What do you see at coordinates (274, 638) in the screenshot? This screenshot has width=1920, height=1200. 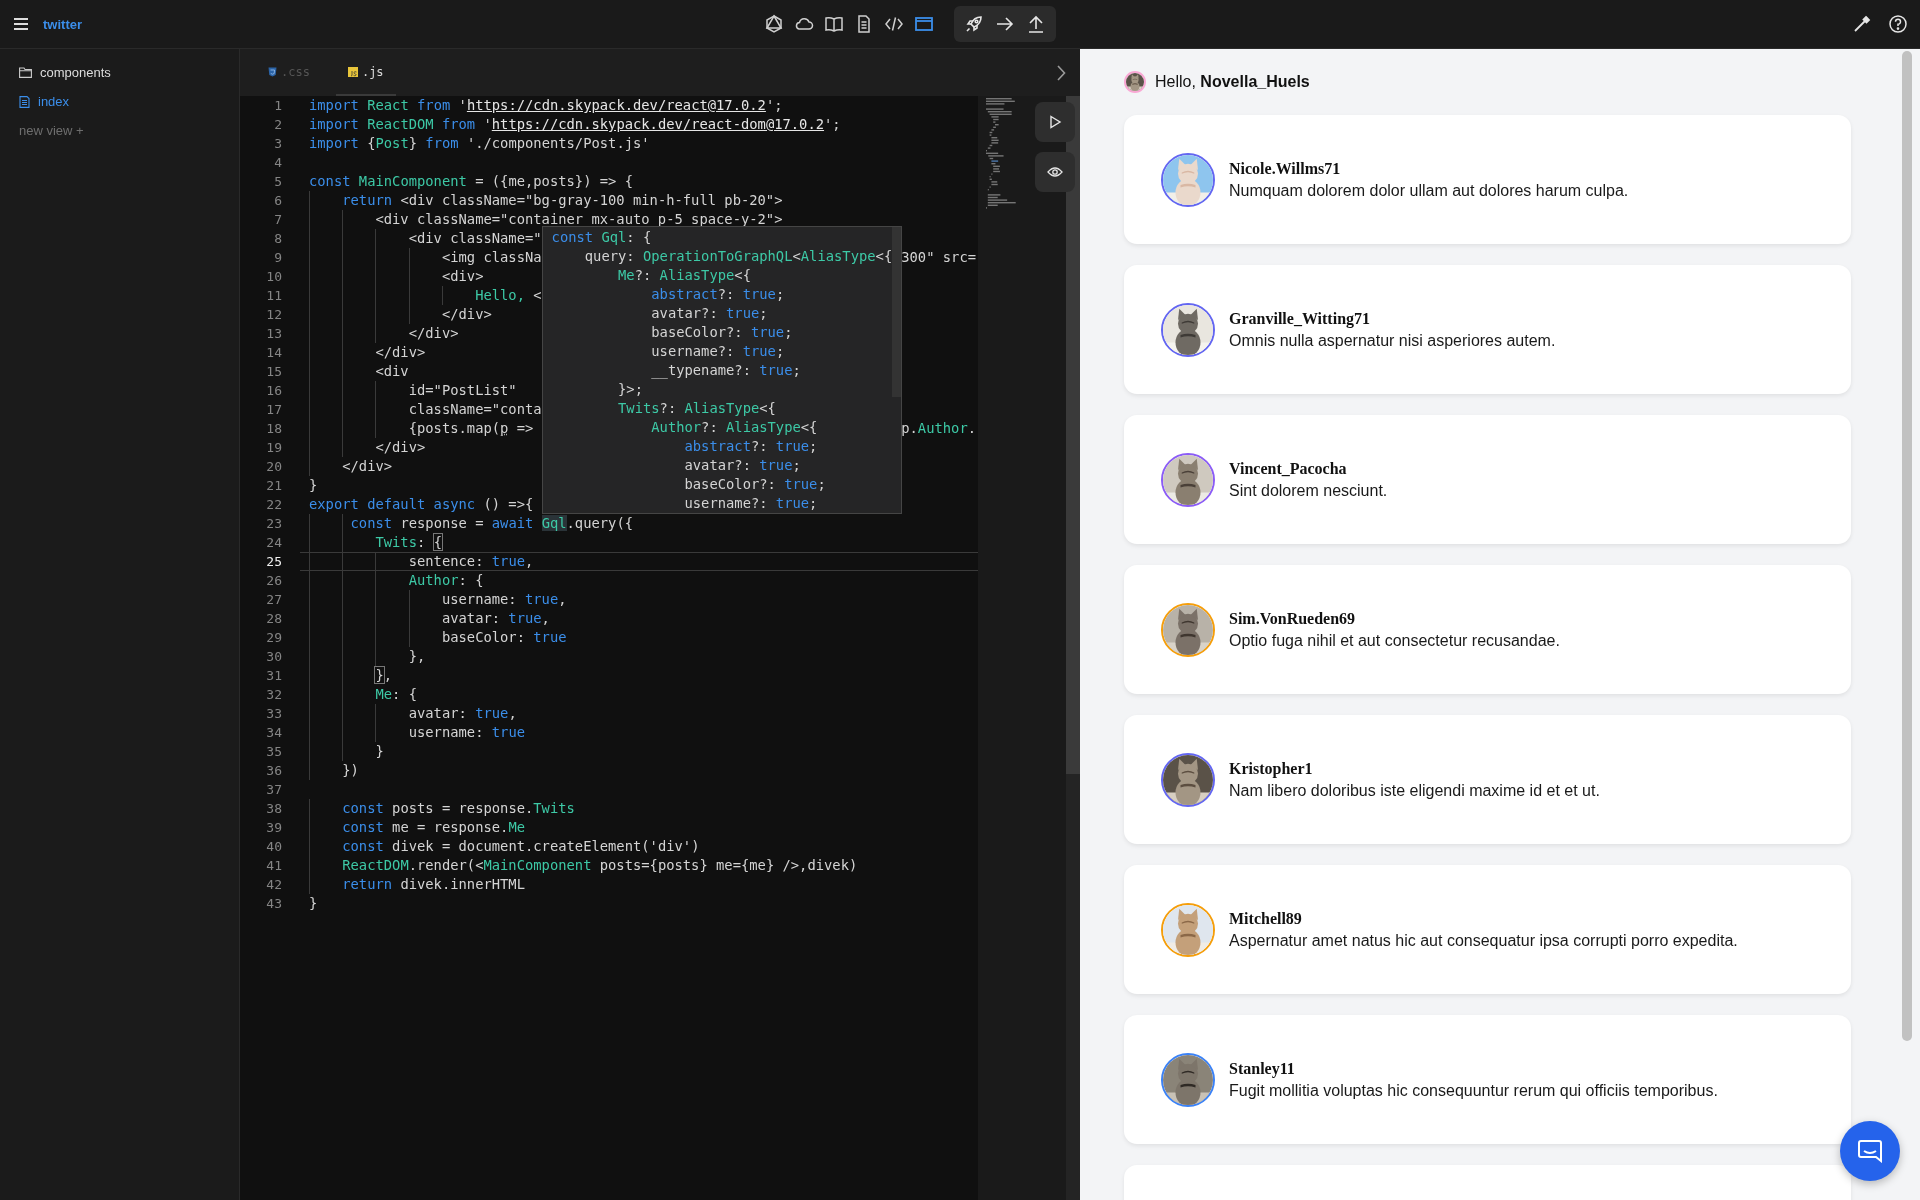 I see `line-number: 29` at bounding box center [274, 638].